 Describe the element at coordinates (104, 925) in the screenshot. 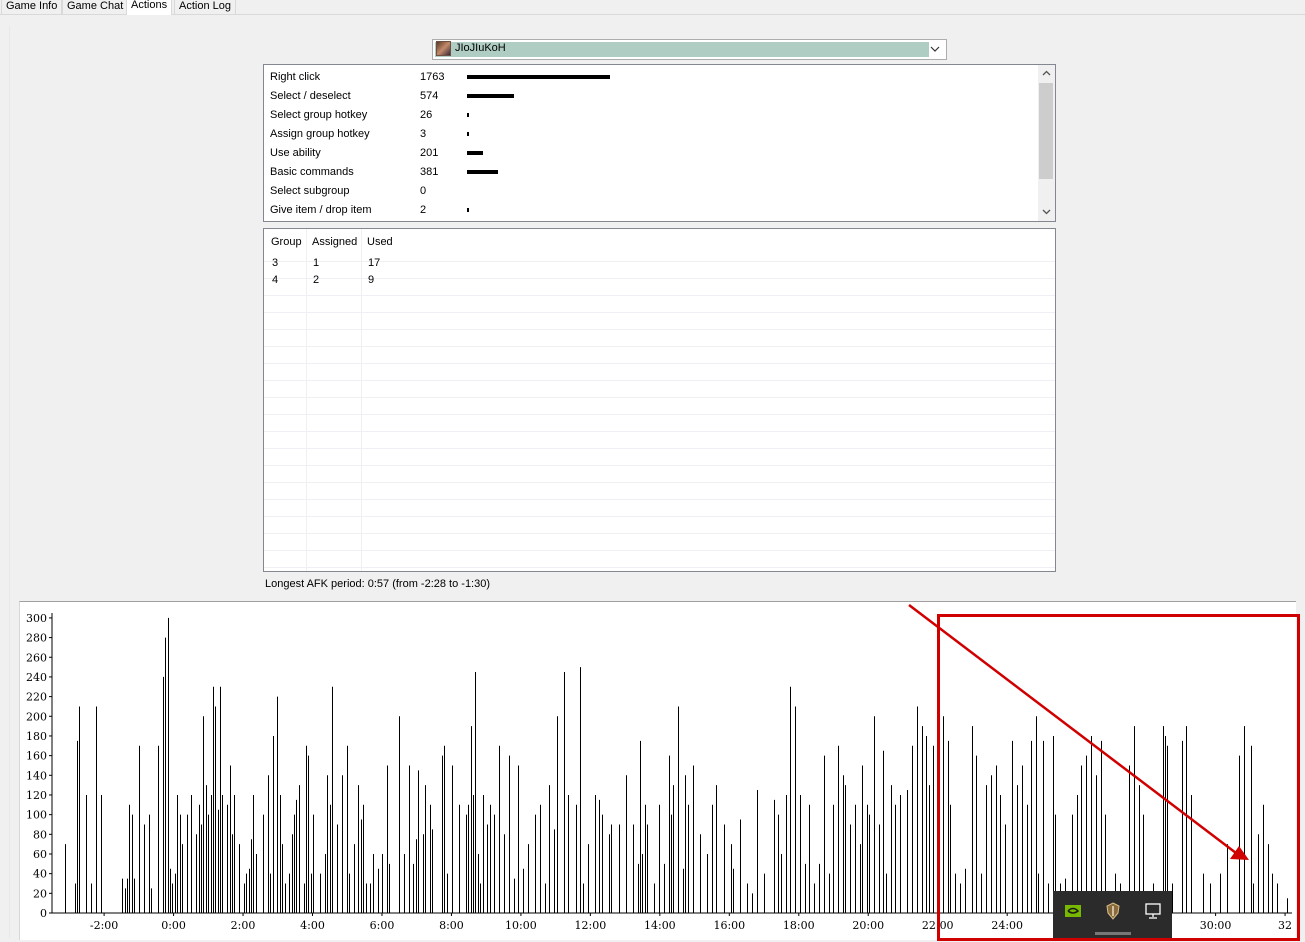

I see `x-tick-label: -2:00` at that location.